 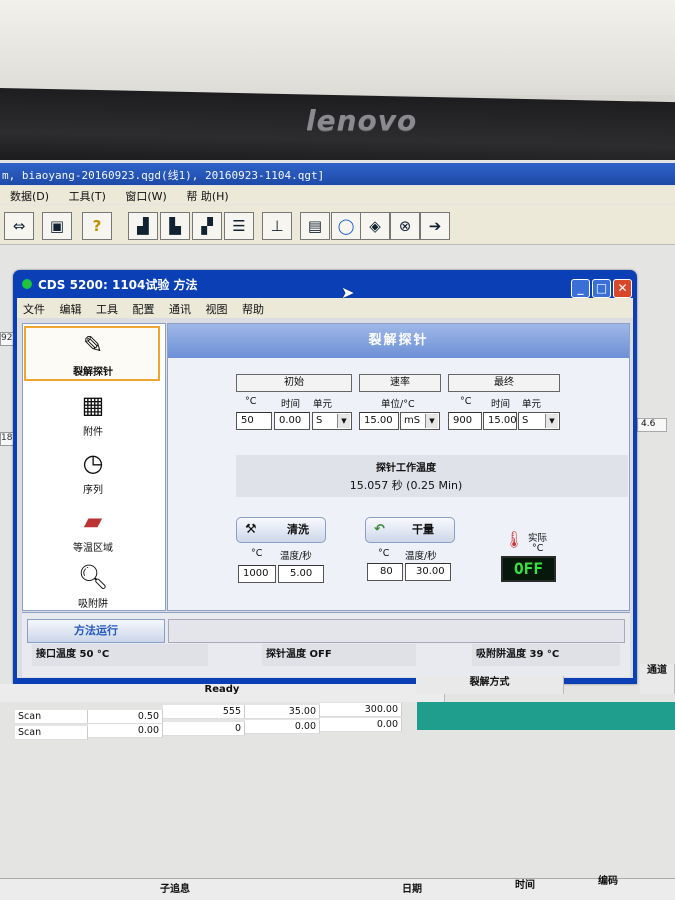 What do you see at coordinates (490, 685) in the screenshot?
I see `column-mode-header: 裂解方式` at bounding box center [490, 685].